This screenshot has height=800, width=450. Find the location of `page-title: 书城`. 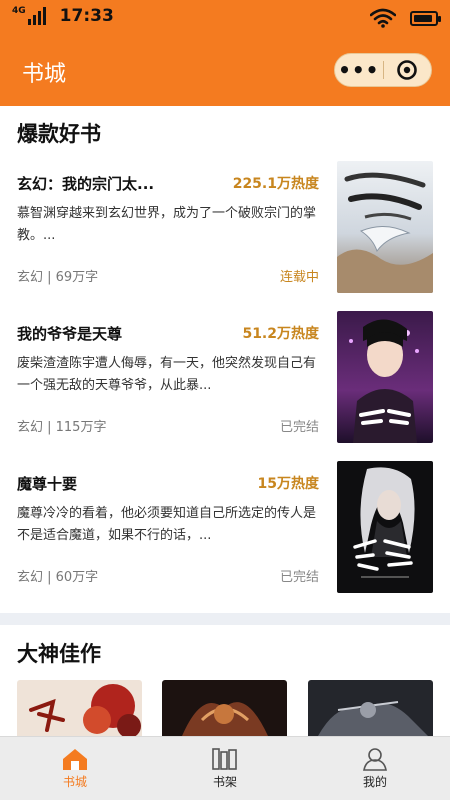

page-title: 书城 is located at coordinates (44, 74).